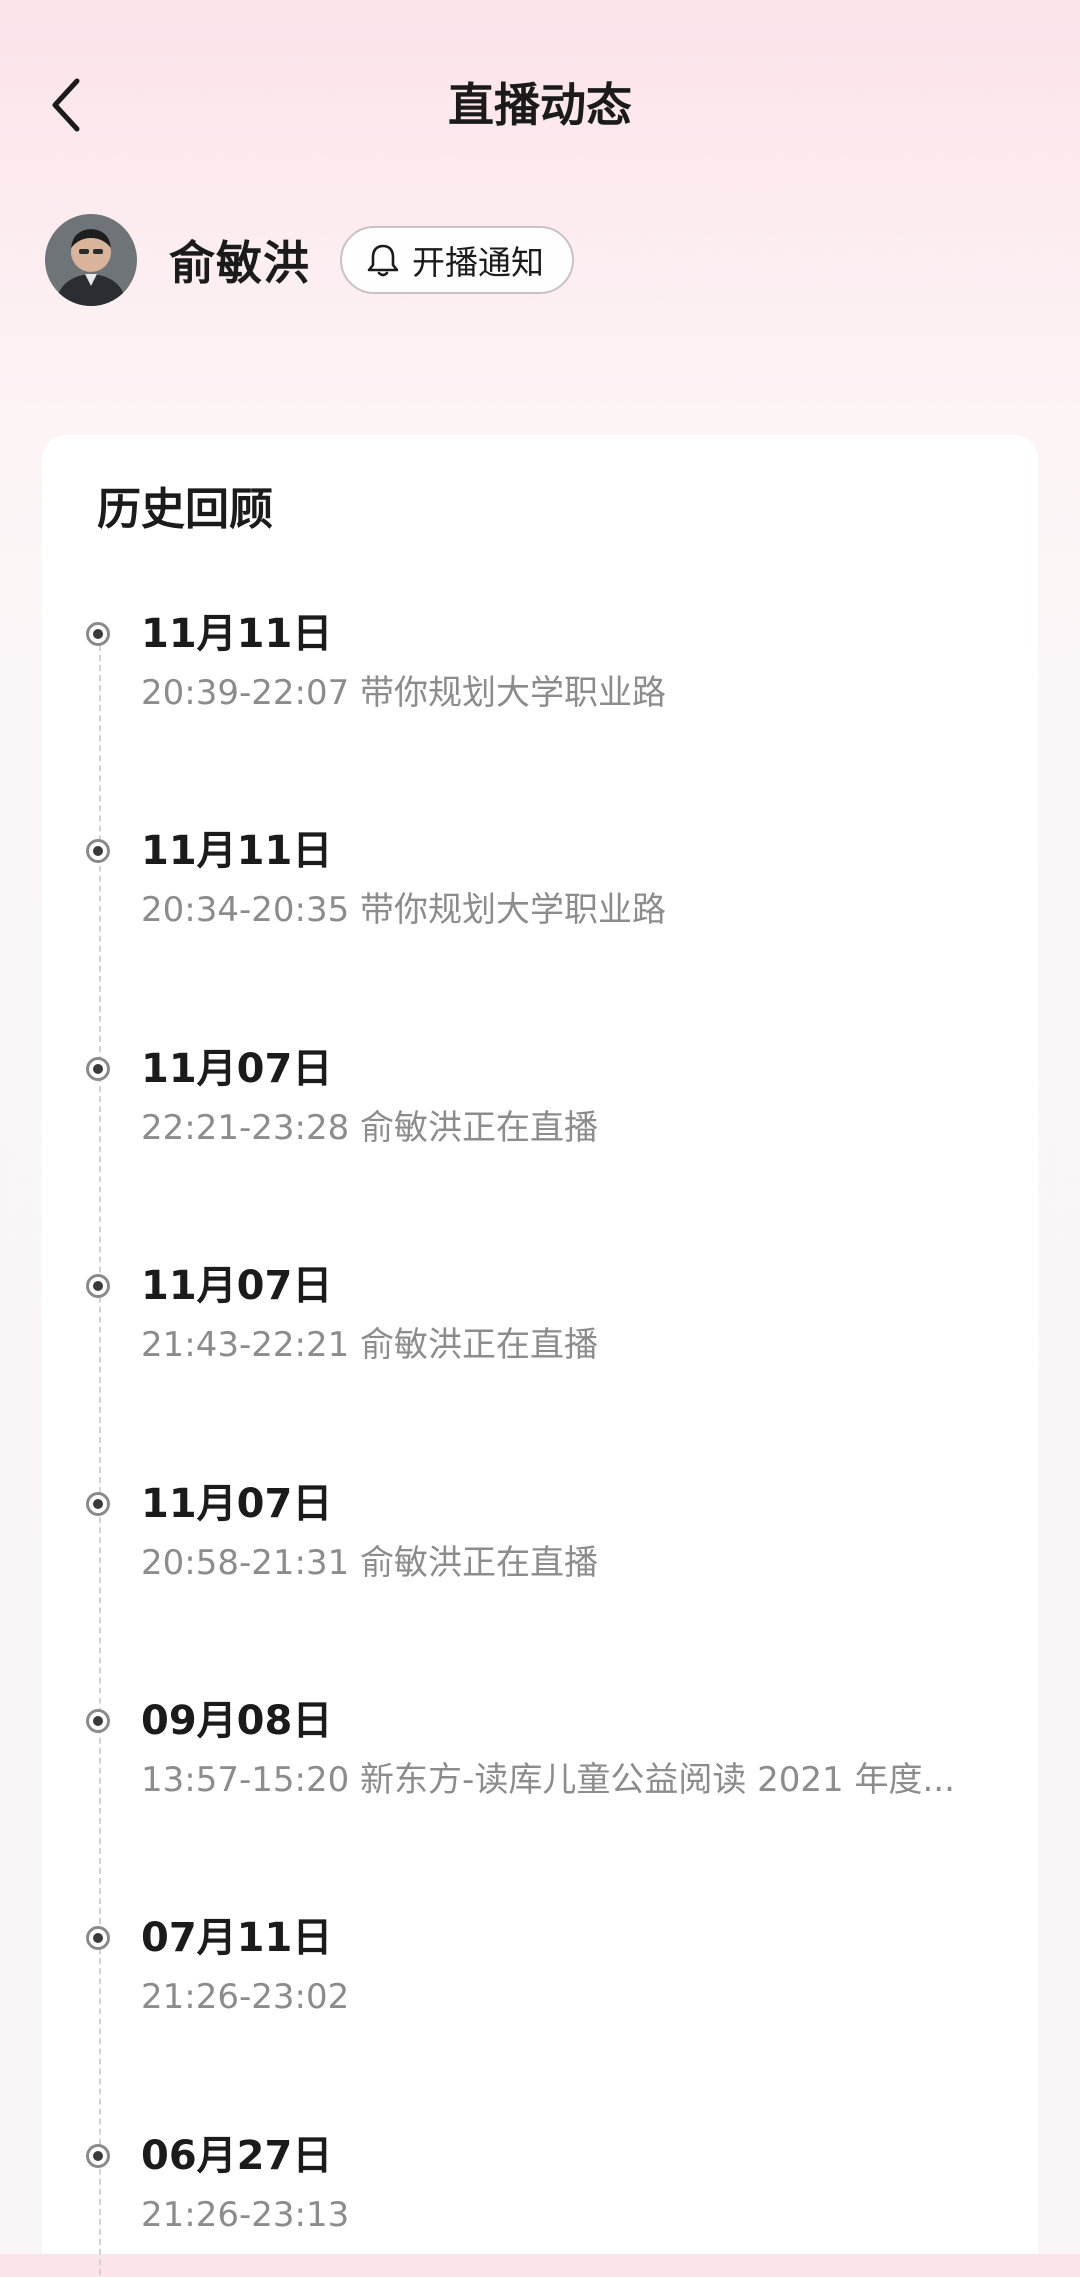  What do you see at coordinates (576, 1997) in the screenshot?
I see `entry-detail: 21:26-23:02` at bounding box center [576, 1997].